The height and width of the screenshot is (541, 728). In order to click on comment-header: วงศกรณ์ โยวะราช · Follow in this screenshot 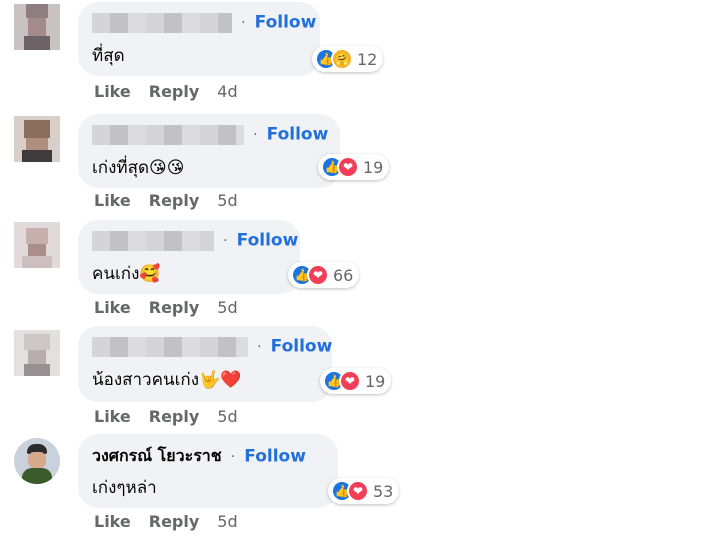, I will do `click(199, 456)`.